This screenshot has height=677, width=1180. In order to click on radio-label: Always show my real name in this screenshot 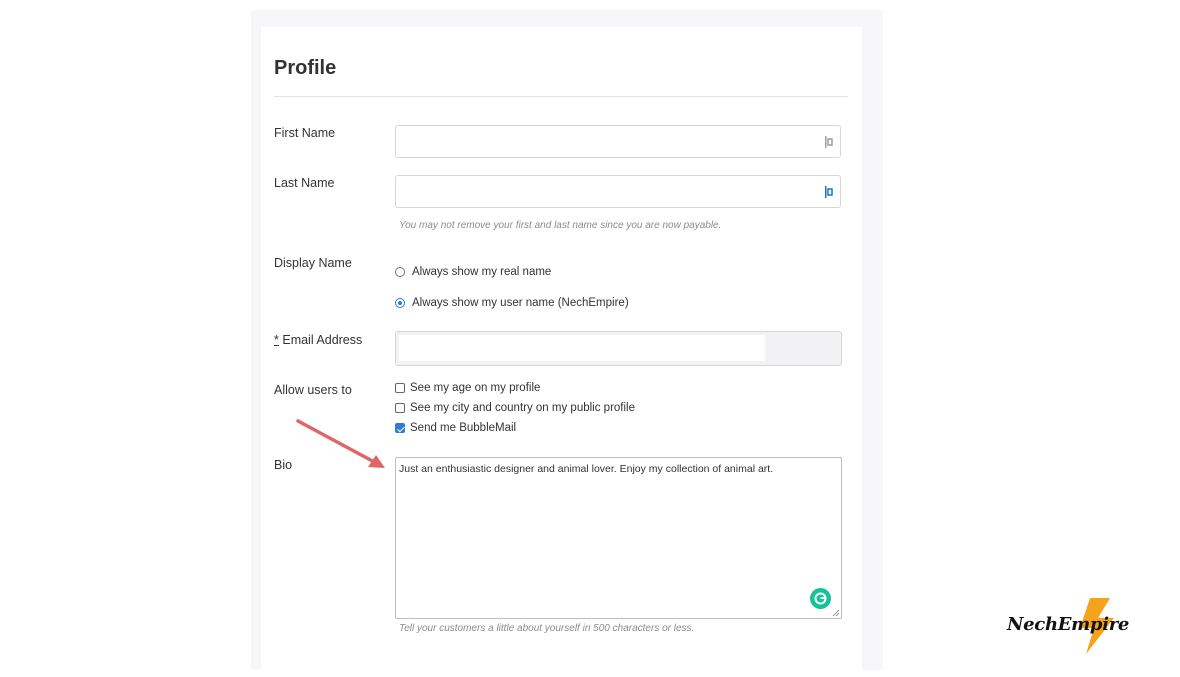, I will do `click(482, 272)`.